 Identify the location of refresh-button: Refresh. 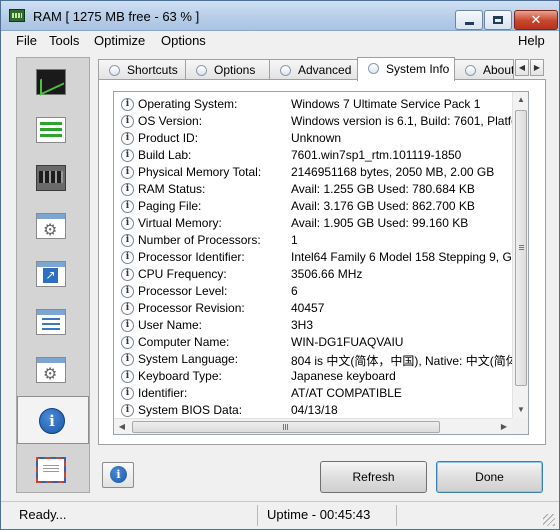
(373, 477).